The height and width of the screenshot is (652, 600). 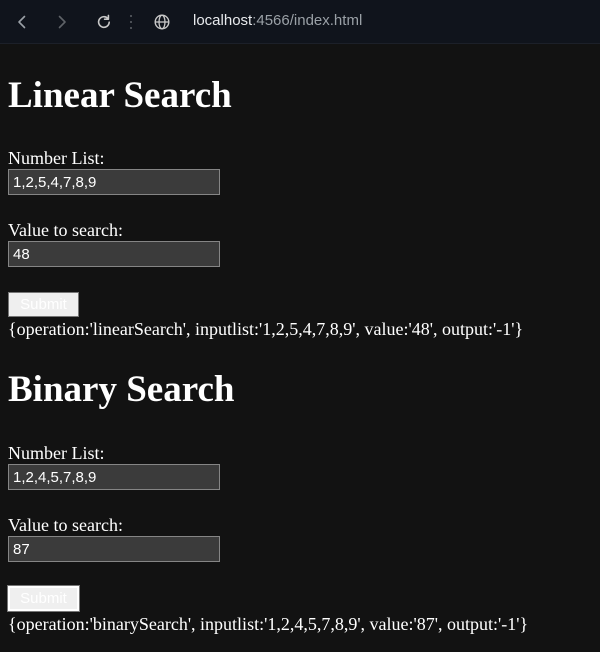 I want to click on binary-value-input, so click(x=114, y=549).